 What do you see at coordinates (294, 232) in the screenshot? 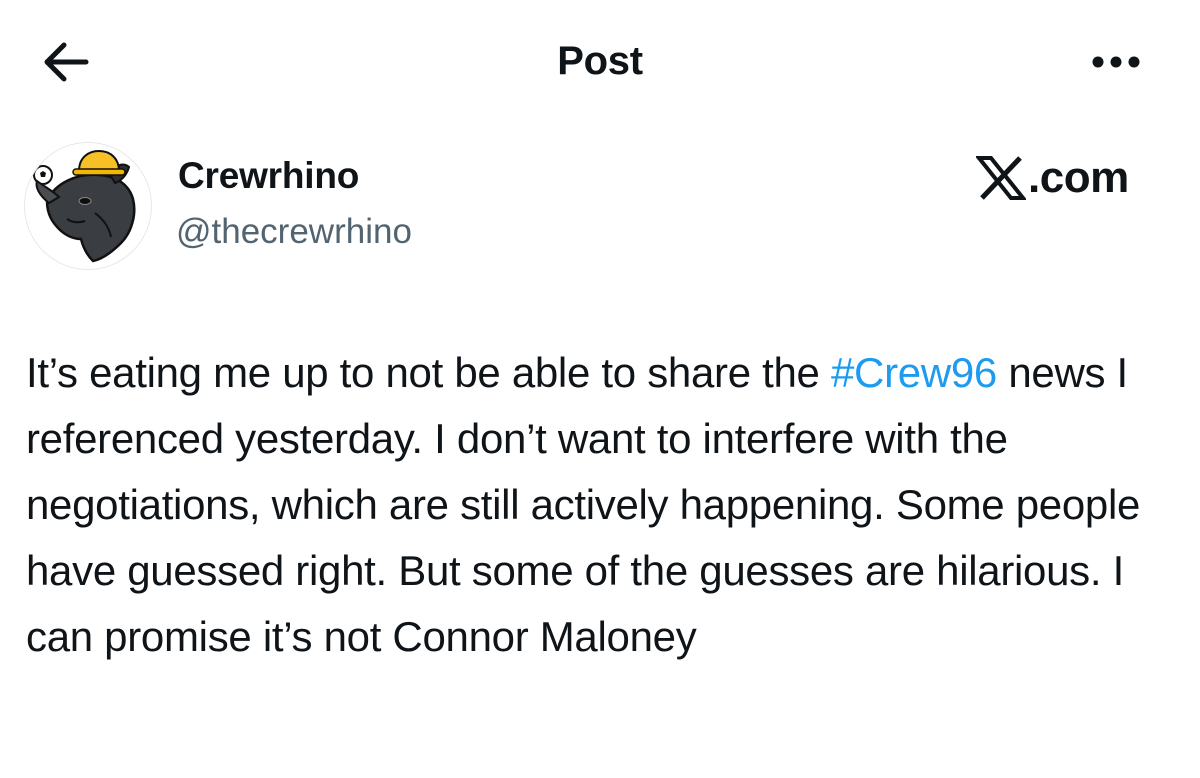
I see `author-handle: @thecrewrhino` at bounding box center [294, 232].